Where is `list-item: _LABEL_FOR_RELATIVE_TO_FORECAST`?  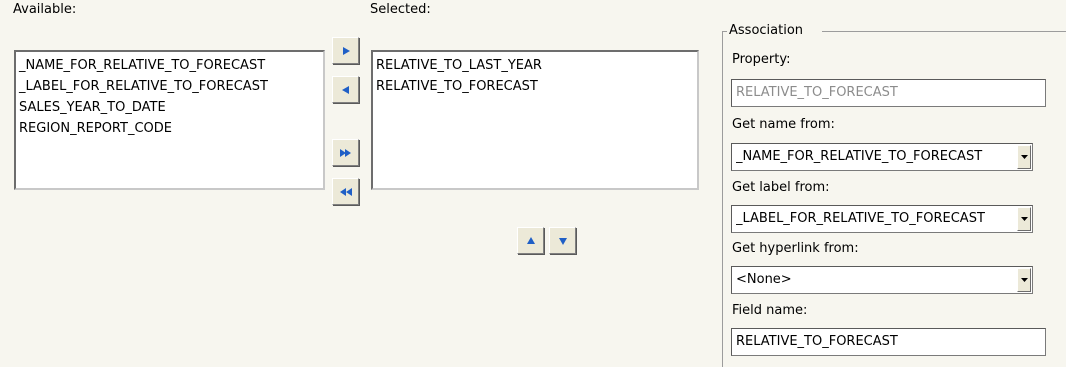 list-item: _LABEL_FOR_RELATIVE_TO_FORECAST is located at coordinates (169, 86).